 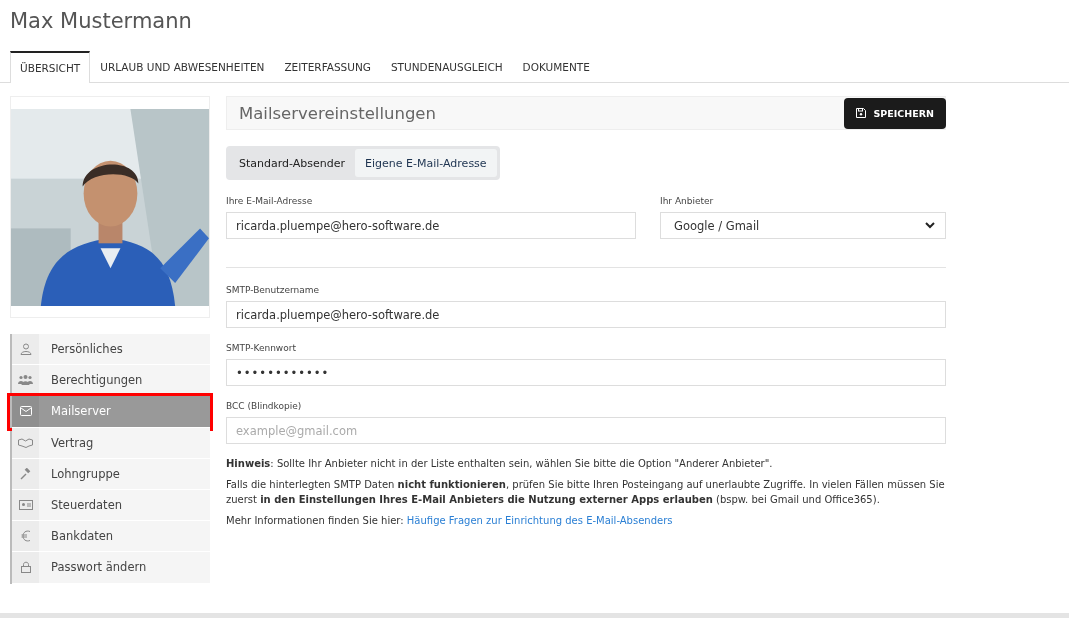 What do you see at coordinates (500, 464) in the screenshot?
I see `note-text: Hinweis: Sollte Ihr Anbieter nicht in der Liste enthalten sein, wählen Sie bitte die Option "Anderer Anbieter".` at bounding box center [500, 464].